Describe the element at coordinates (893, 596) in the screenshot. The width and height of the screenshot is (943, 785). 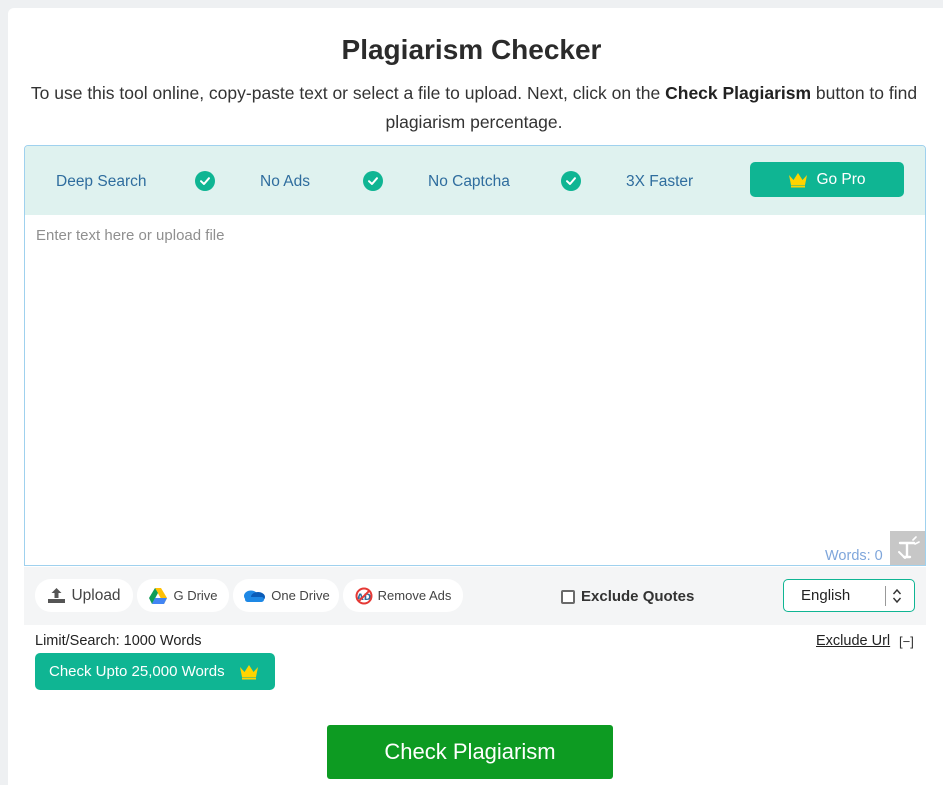
I see `select-arrows-icon` at that location.